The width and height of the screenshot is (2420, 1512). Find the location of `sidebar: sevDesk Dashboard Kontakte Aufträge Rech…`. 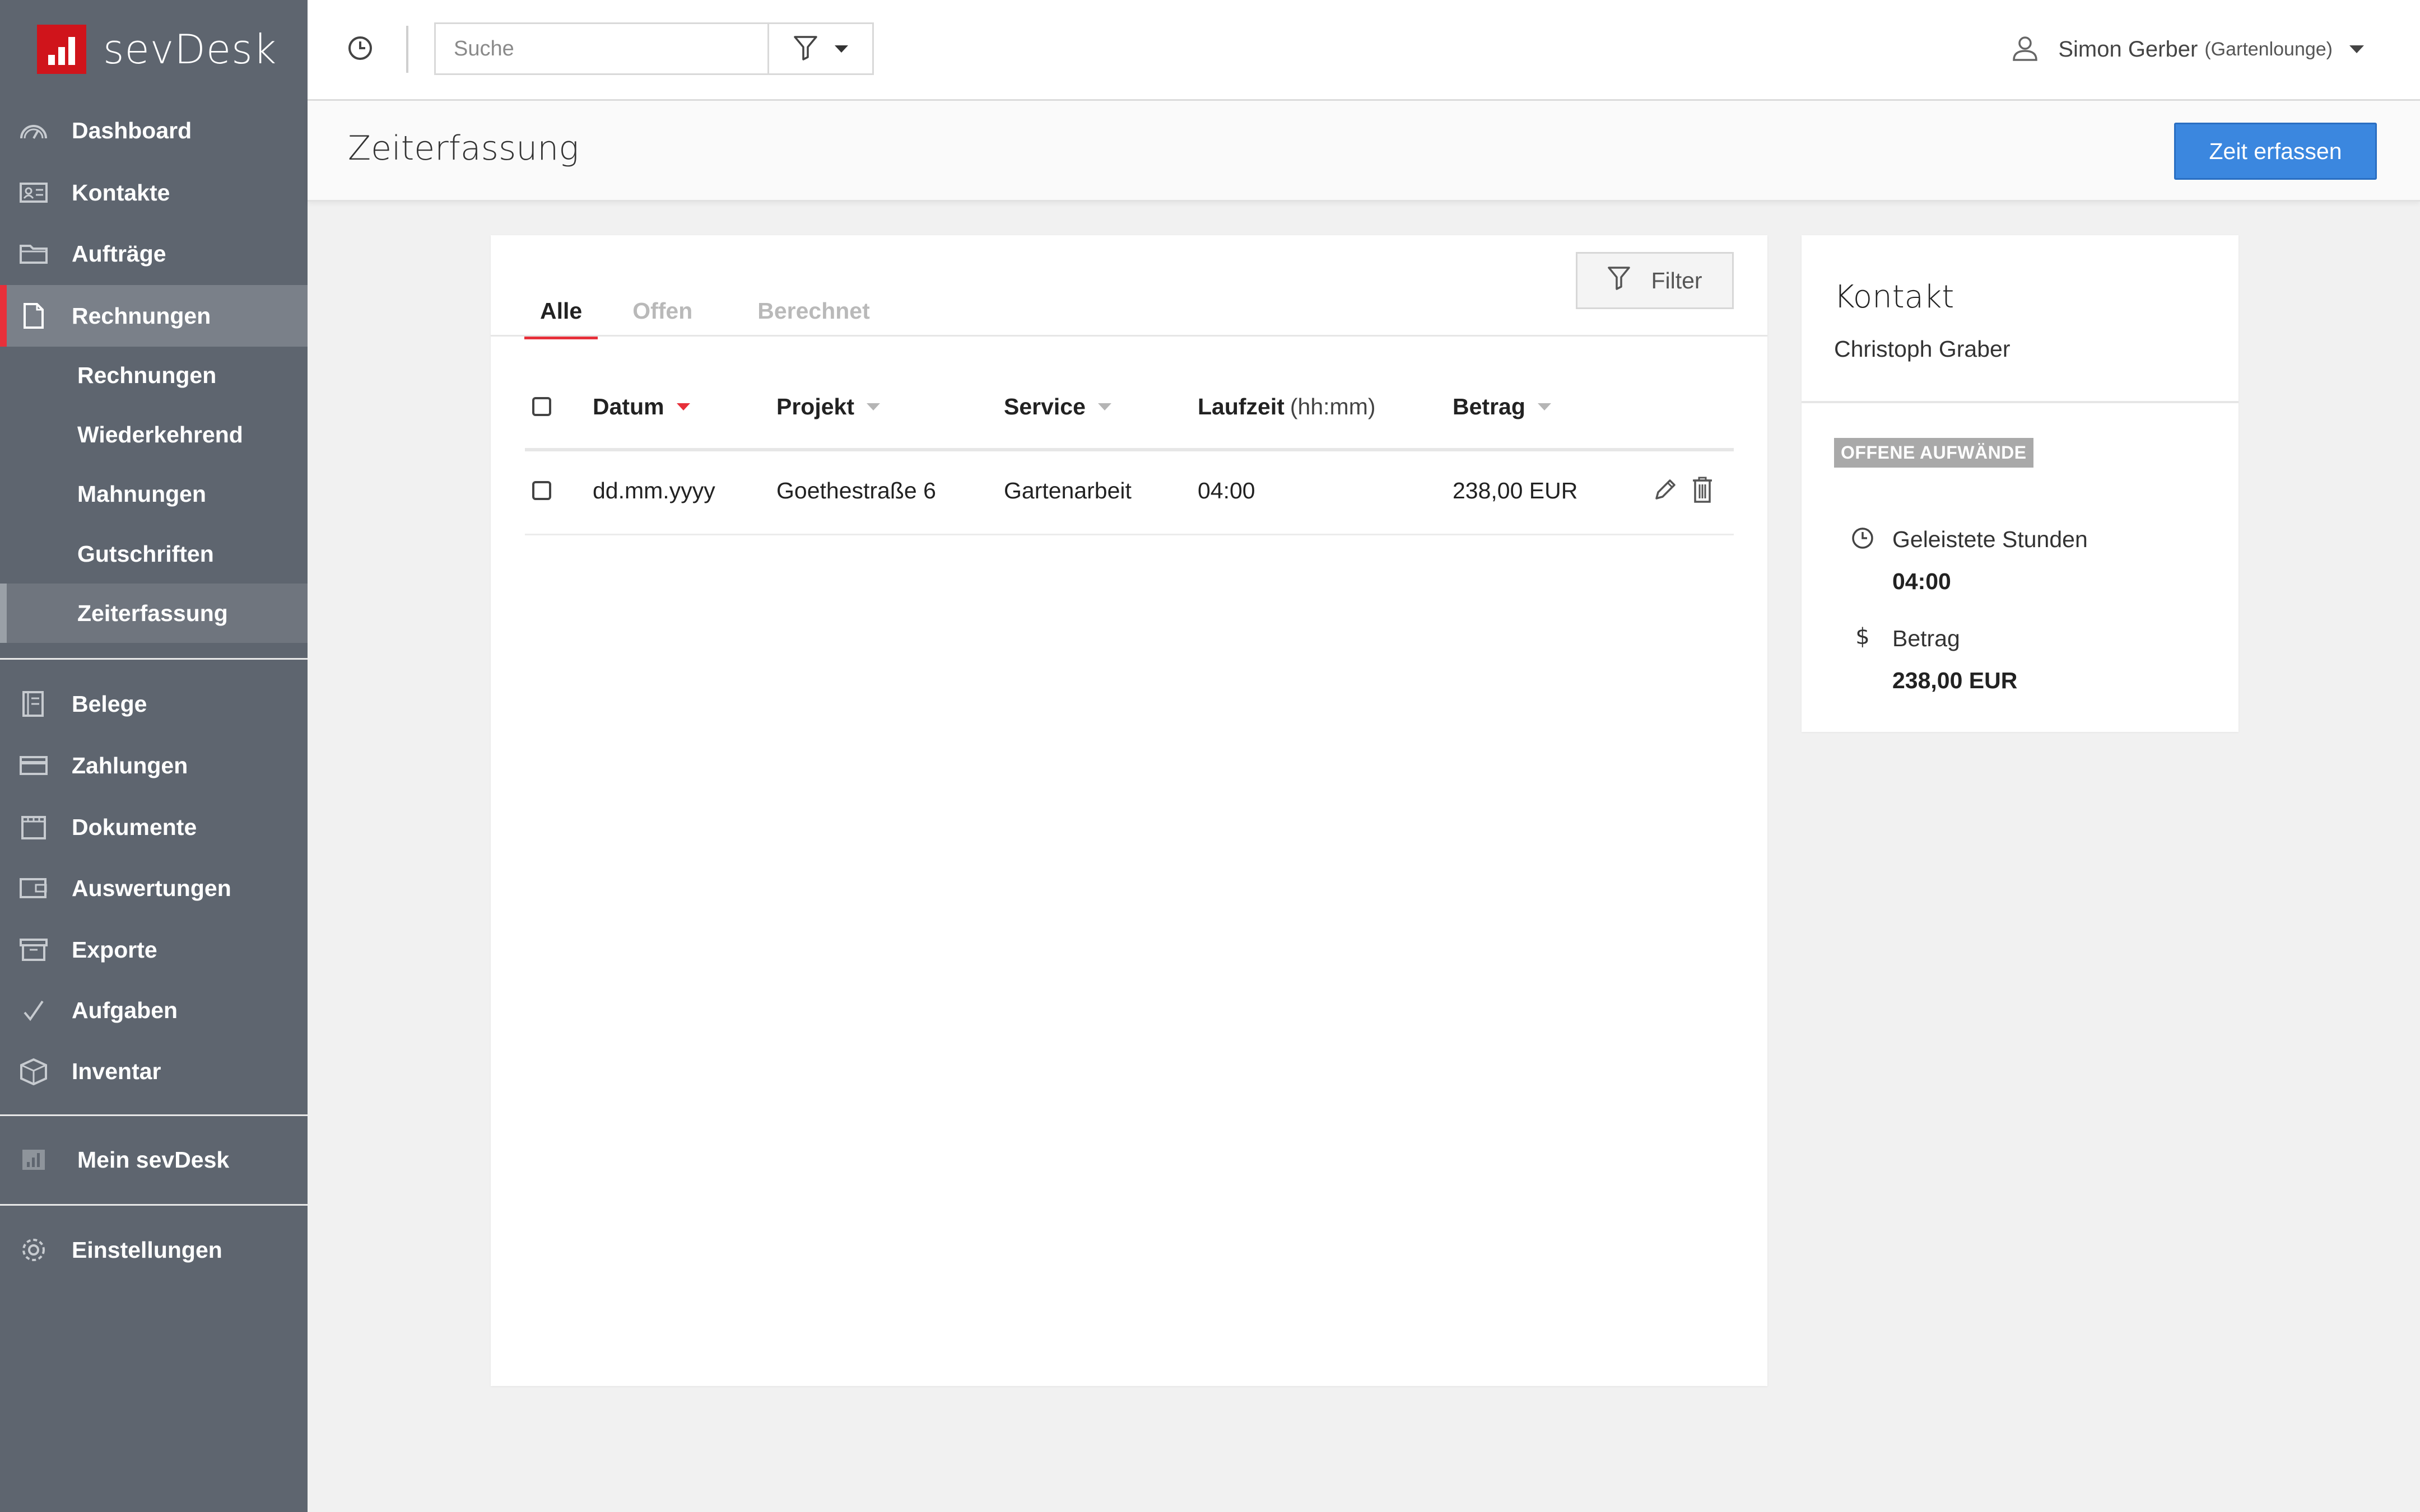

sidebar: sevDesk Dashboard Kontakte Aufträge Rech… is located at coordinates (154, 756).